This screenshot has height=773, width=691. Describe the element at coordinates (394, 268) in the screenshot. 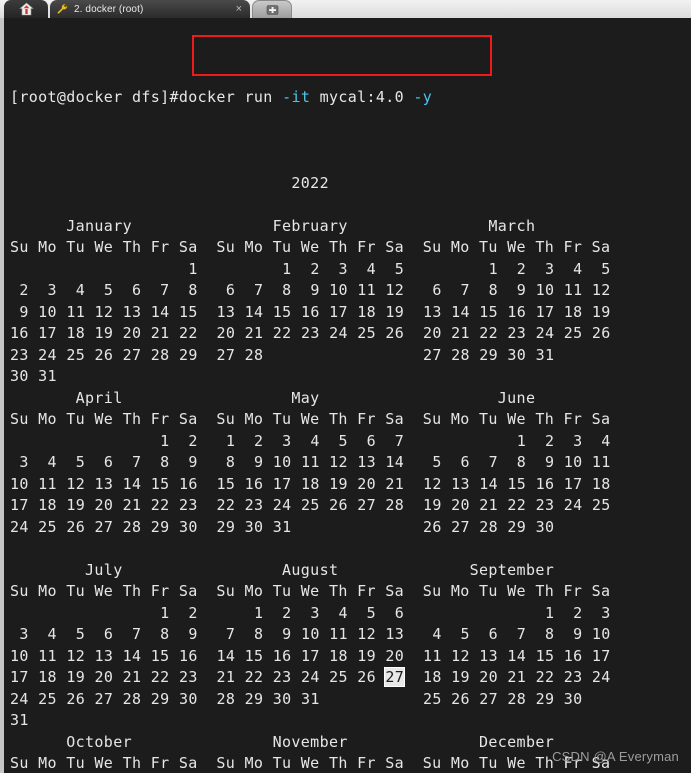

I see `calendar-week-row: 1 1 2 3 4 5 1 2 3 4 5` at that location.